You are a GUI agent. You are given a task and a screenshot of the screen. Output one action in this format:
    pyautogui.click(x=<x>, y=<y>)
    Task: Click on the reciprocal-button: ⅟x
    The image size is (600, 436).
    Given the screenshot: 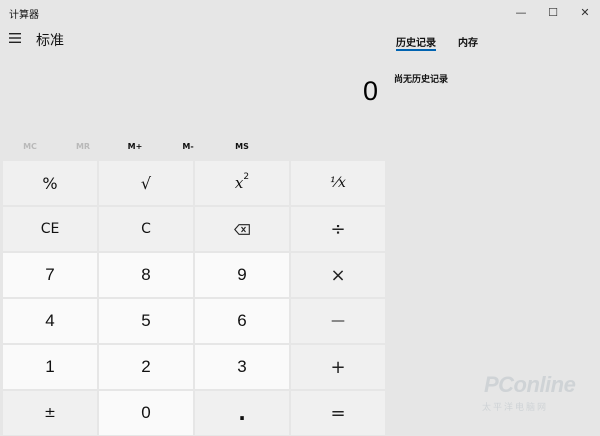 What is the action you would take?
    pyautogui.click(x=338, y=183)
    